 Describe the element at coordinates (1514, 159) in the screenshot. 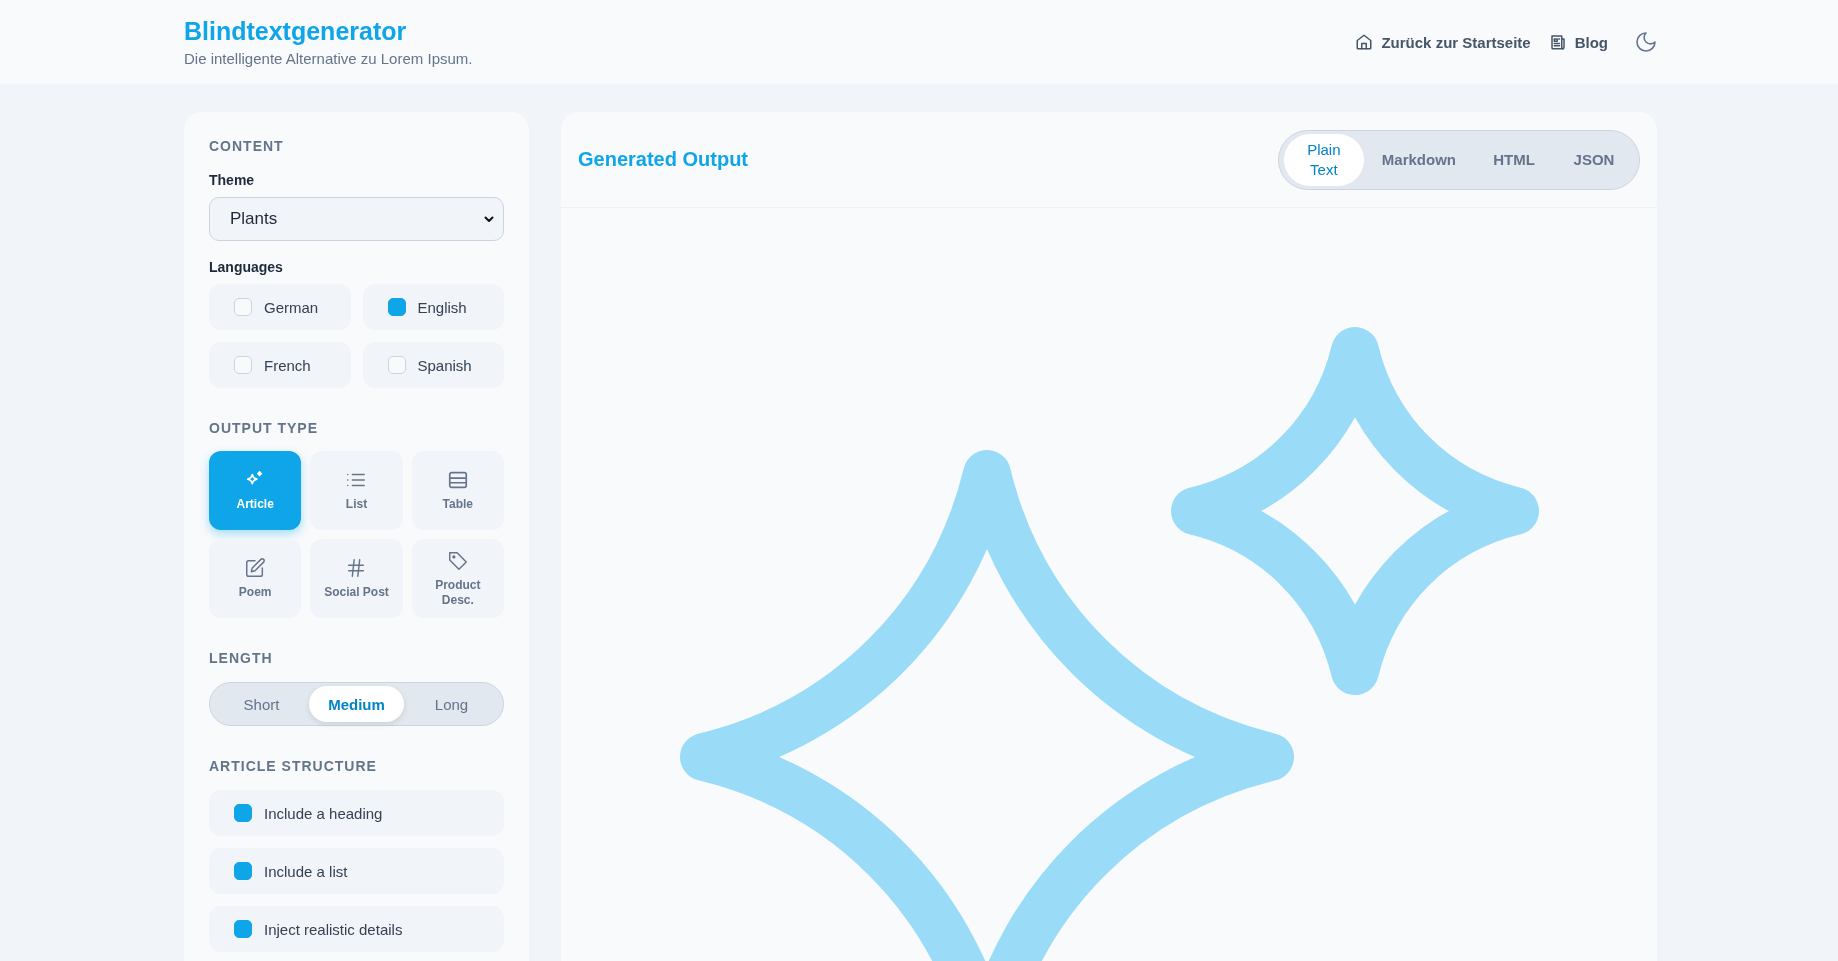

I see `format-tab: HTML` at that location.